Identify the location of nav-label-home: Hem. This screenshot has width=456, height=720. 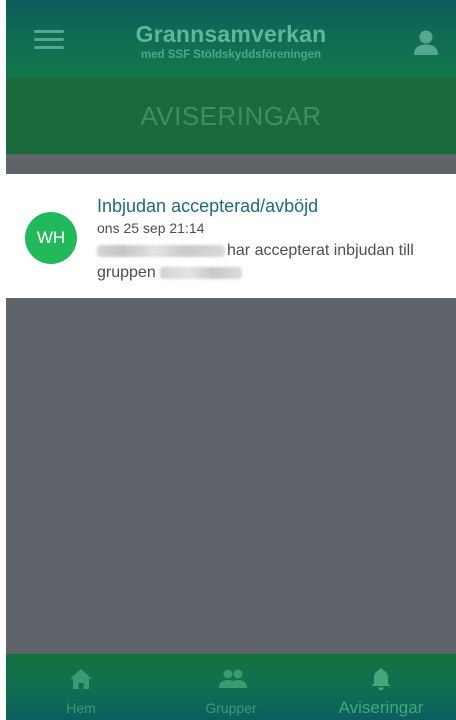
(81, 708).